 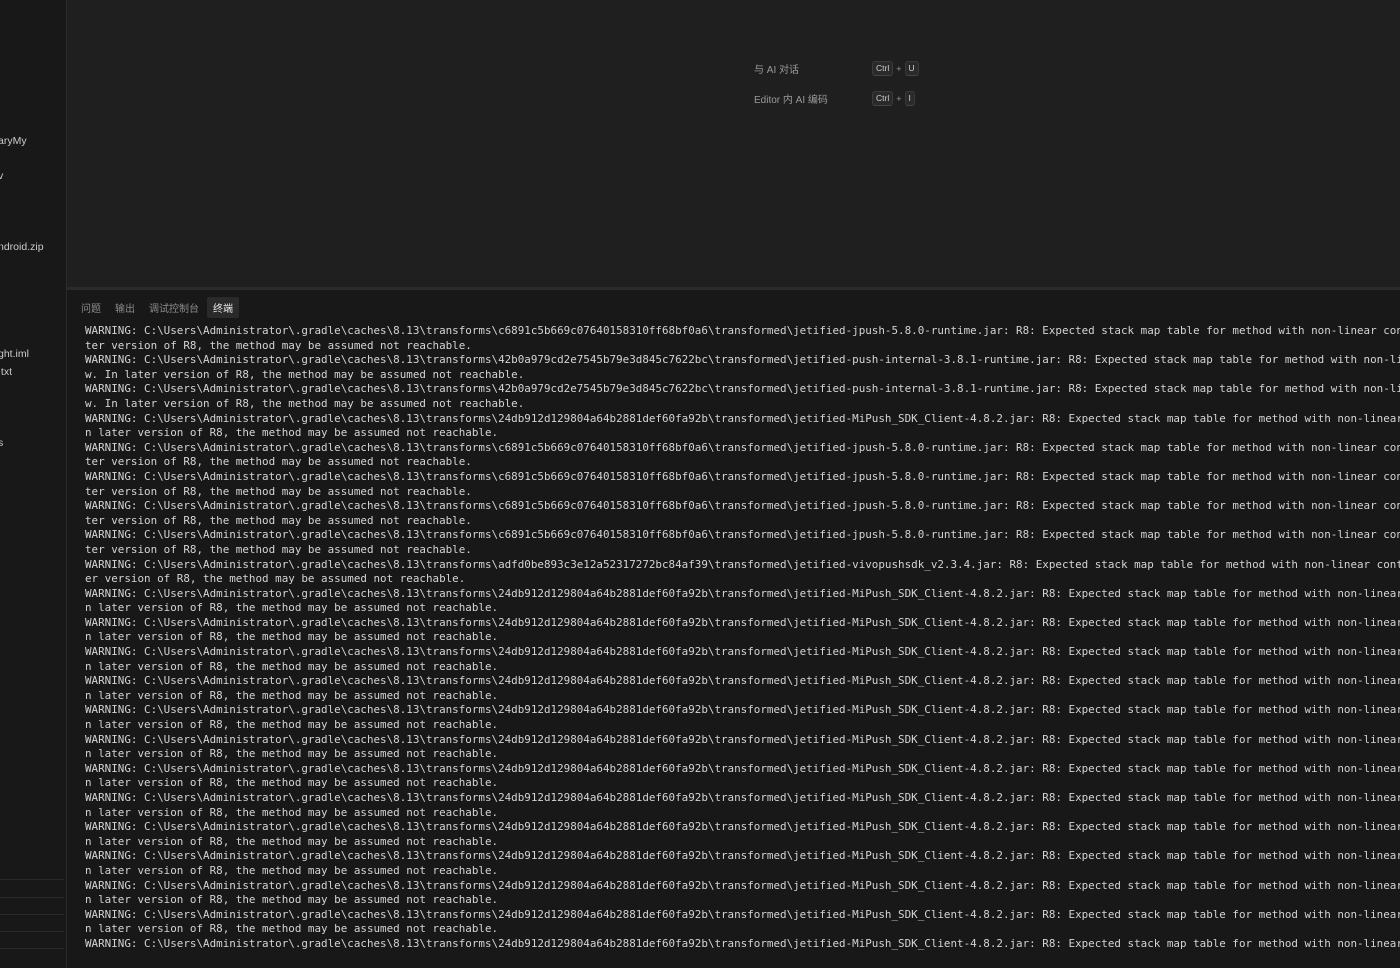 I want to click on shortcut-label: 与 AI 对话, so click(x=777, y=70).